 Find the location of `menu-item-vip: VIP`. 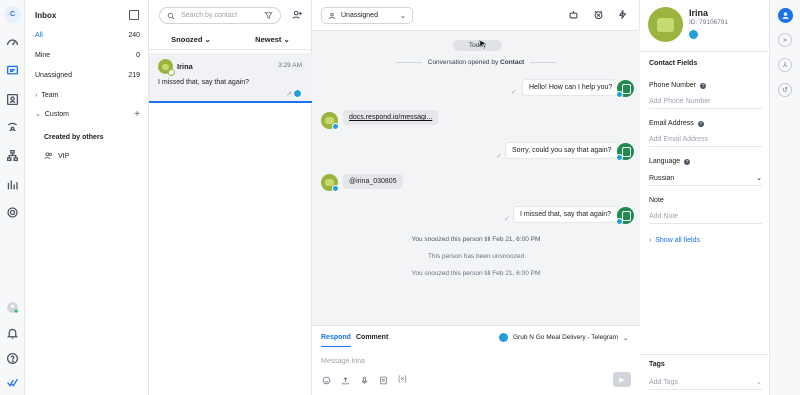

menu-item-vip: VIP is located at coordinates (92, 156).